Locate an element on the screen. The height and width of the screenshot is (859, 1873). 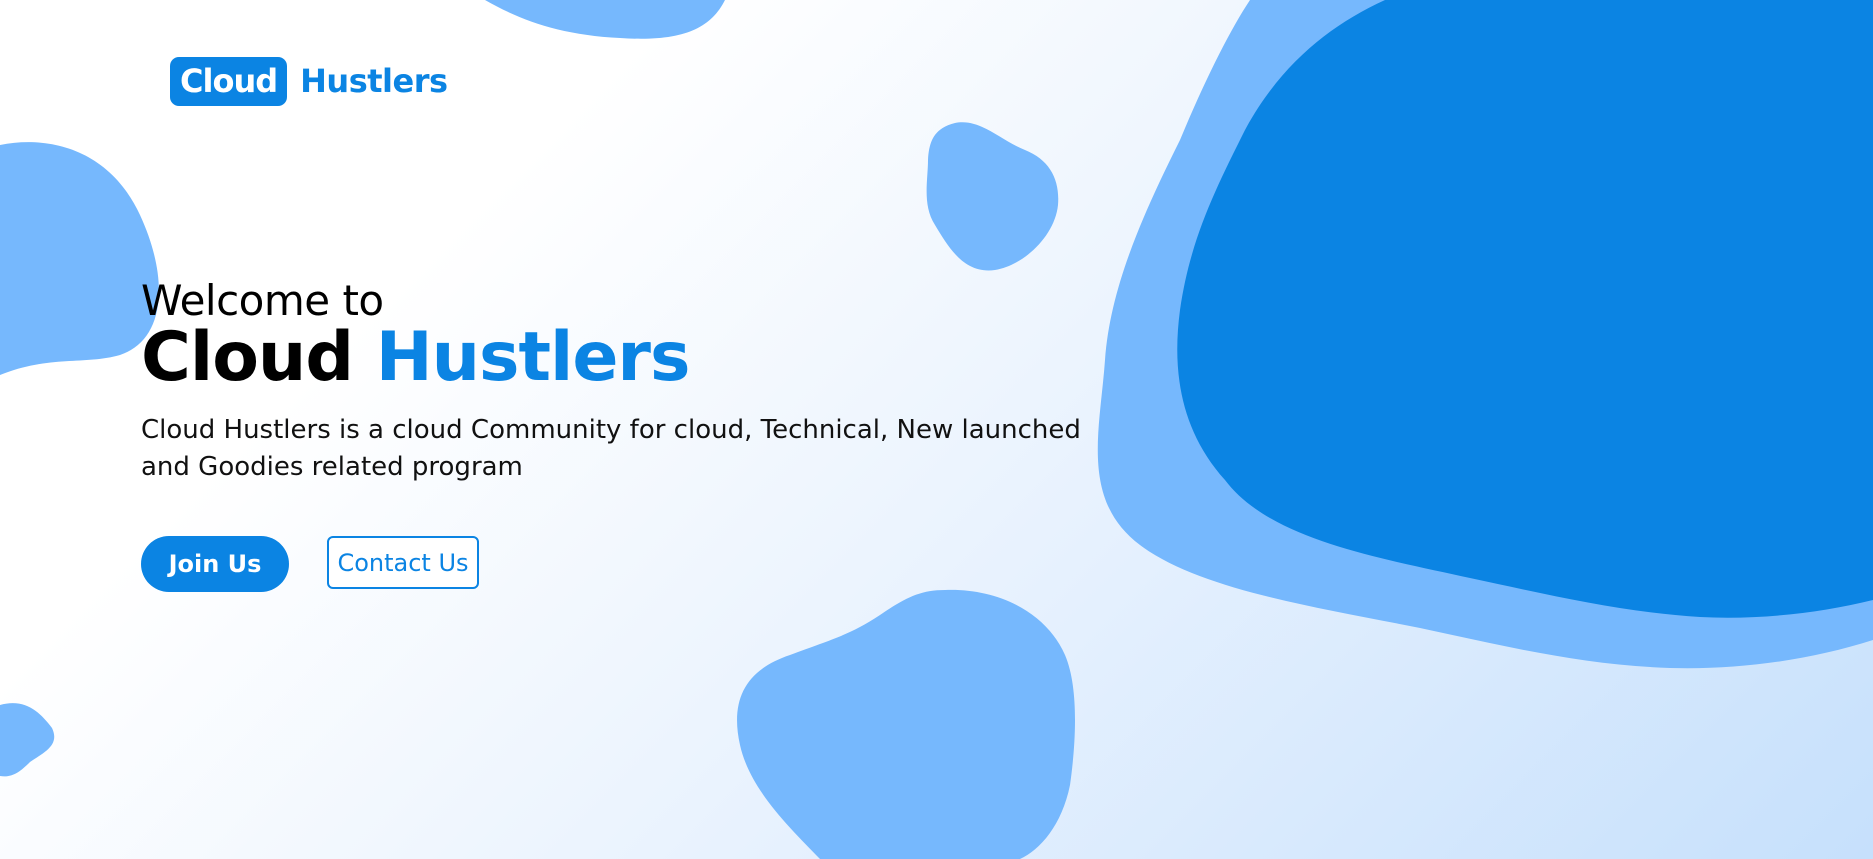
logo-text: Hustlers is located at coordinates (374, 81).